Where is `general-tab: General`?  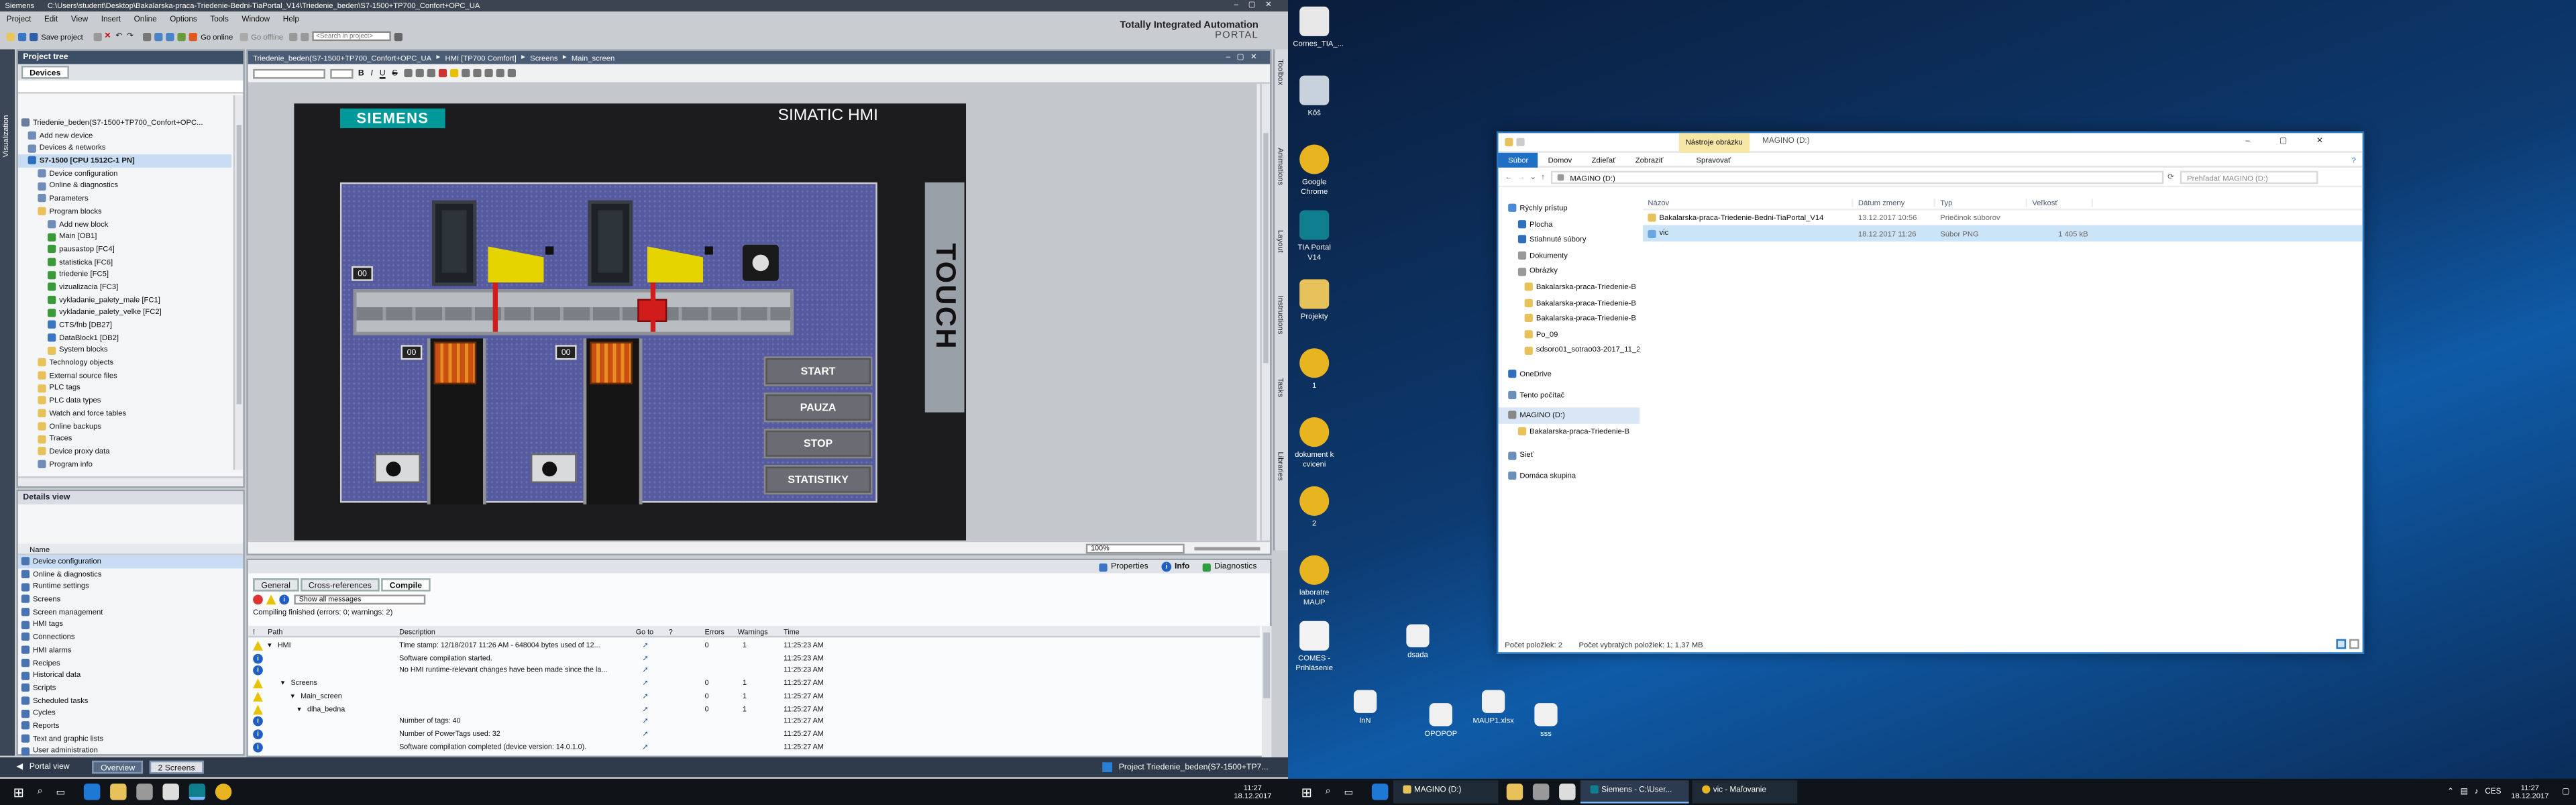 general-tab: General is located at coordinates (276, 584).